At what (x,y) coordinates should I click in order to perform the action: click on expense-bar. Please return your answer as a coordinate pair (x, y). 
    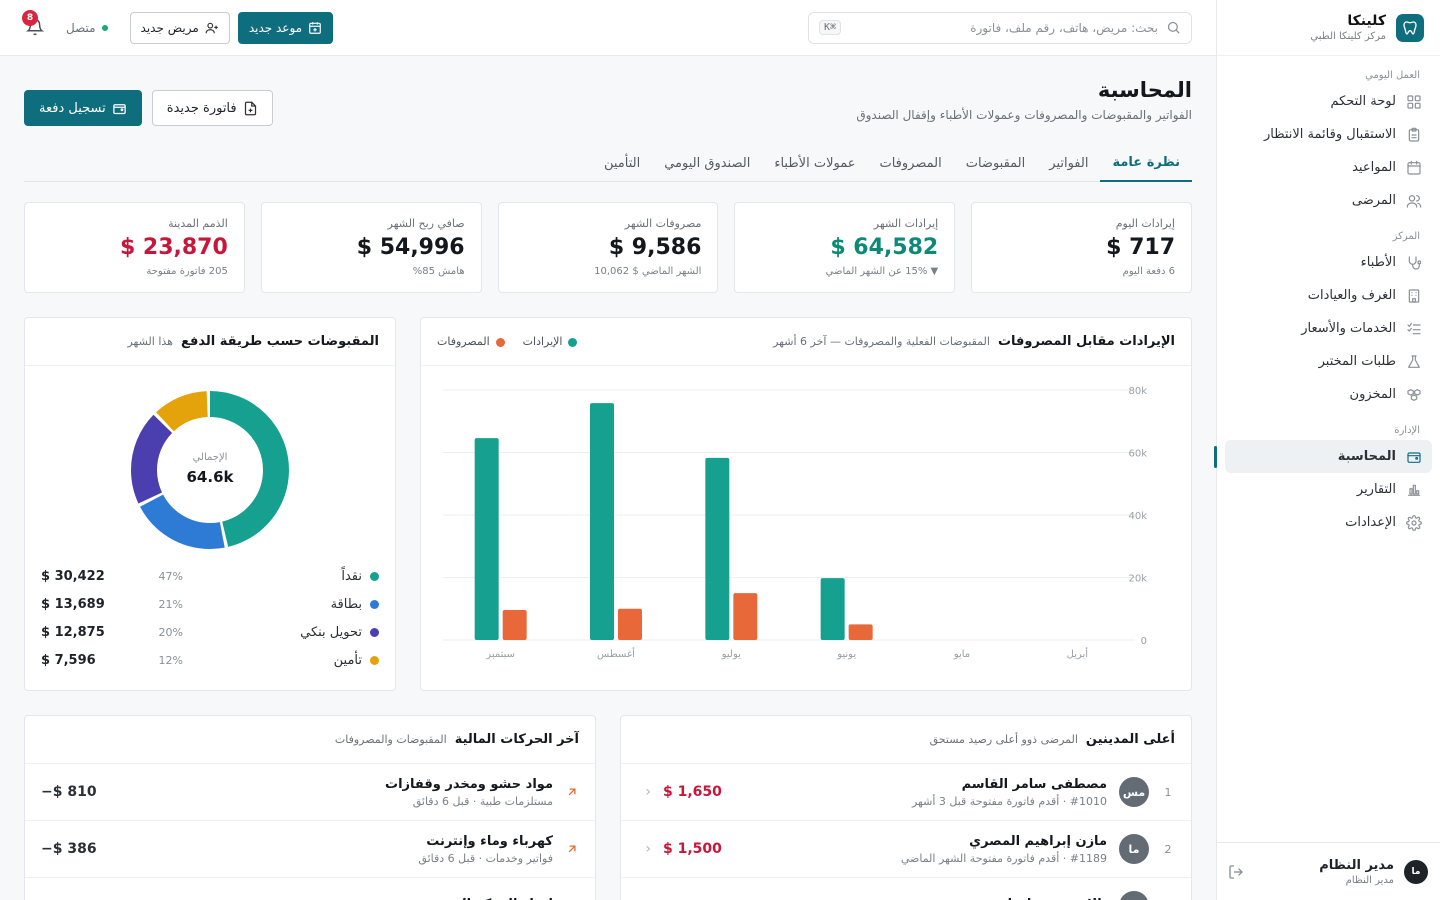
    Looking at the image, I should click on (860, 632).